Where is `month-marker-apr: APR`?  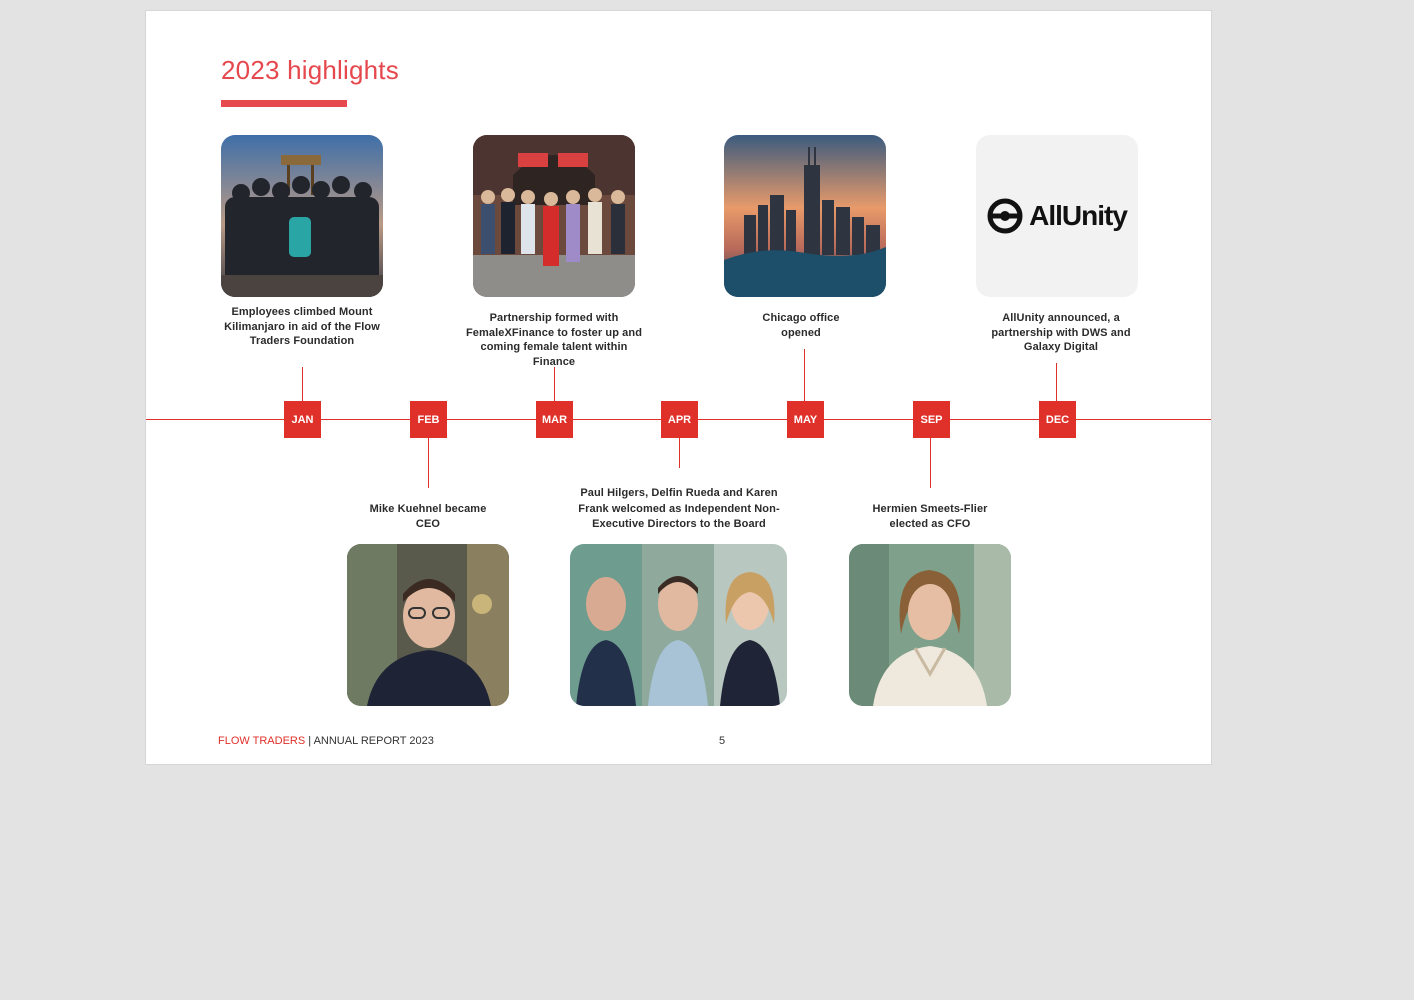 month-marker-apr: APR is located at coordinates (679, 419).